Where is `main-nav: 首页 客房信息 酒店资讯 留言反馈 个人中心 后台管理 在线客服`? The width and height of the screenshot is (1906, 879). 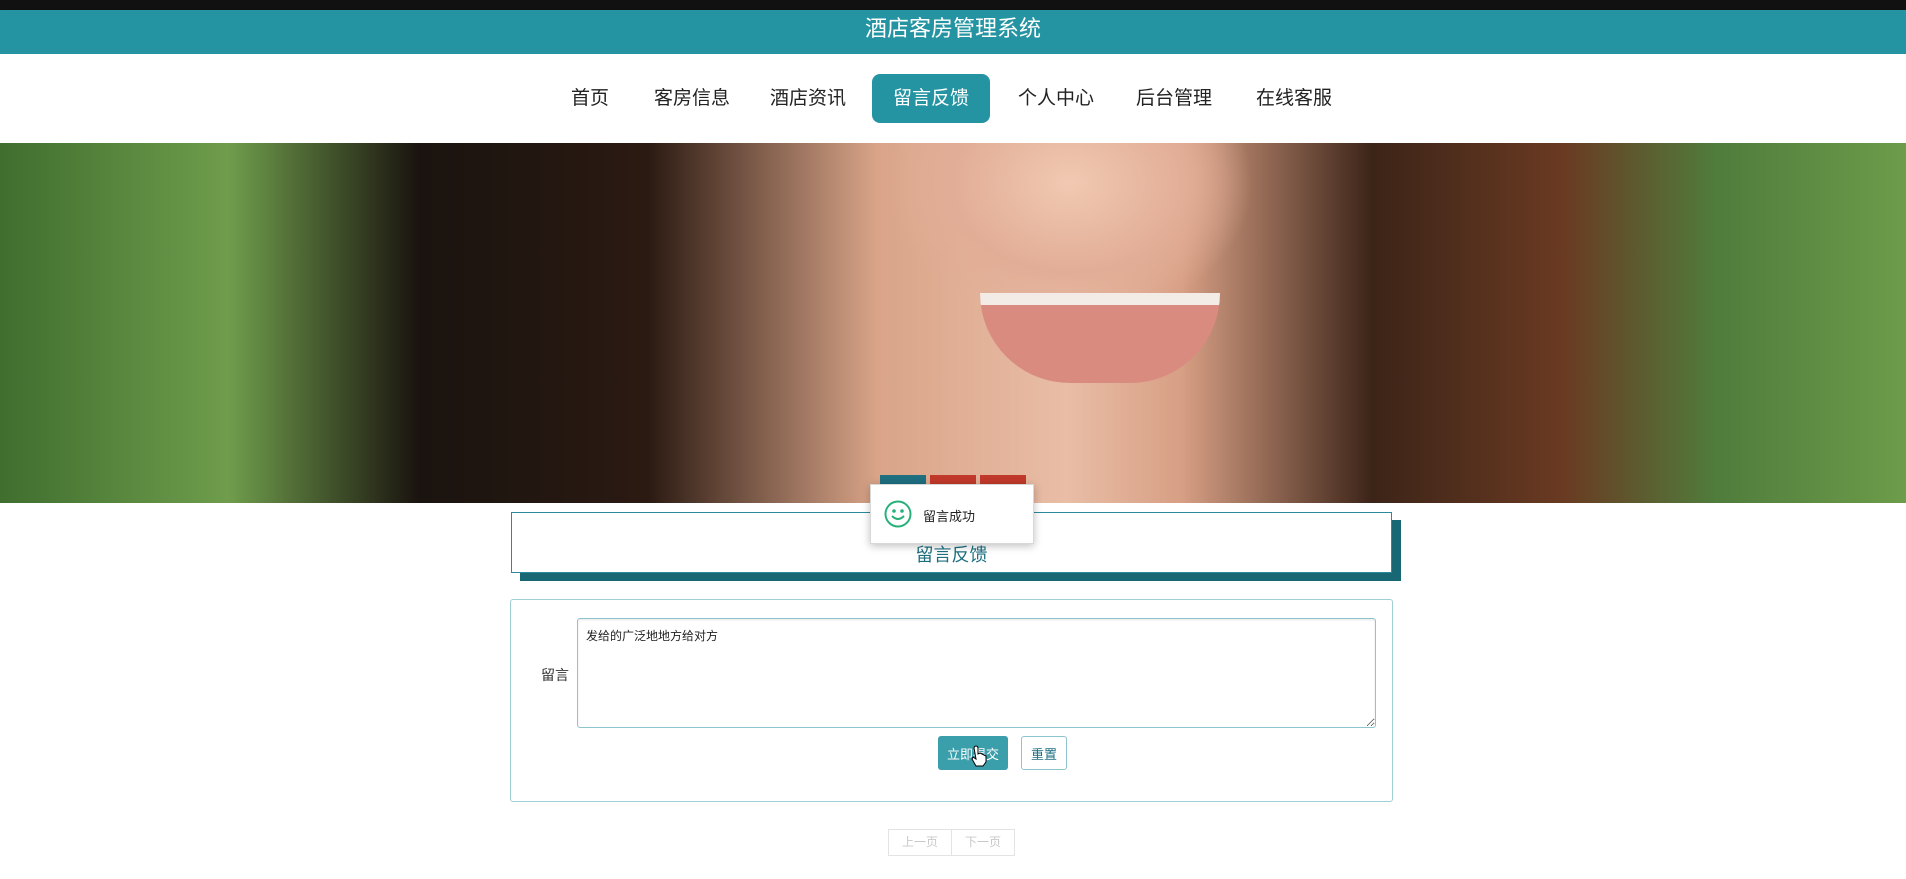 main-nav: 首页 客房信息 酒店资讯 留言反馈 个人中心 后台管理 在线客服 is located at coordinates (953, 98).